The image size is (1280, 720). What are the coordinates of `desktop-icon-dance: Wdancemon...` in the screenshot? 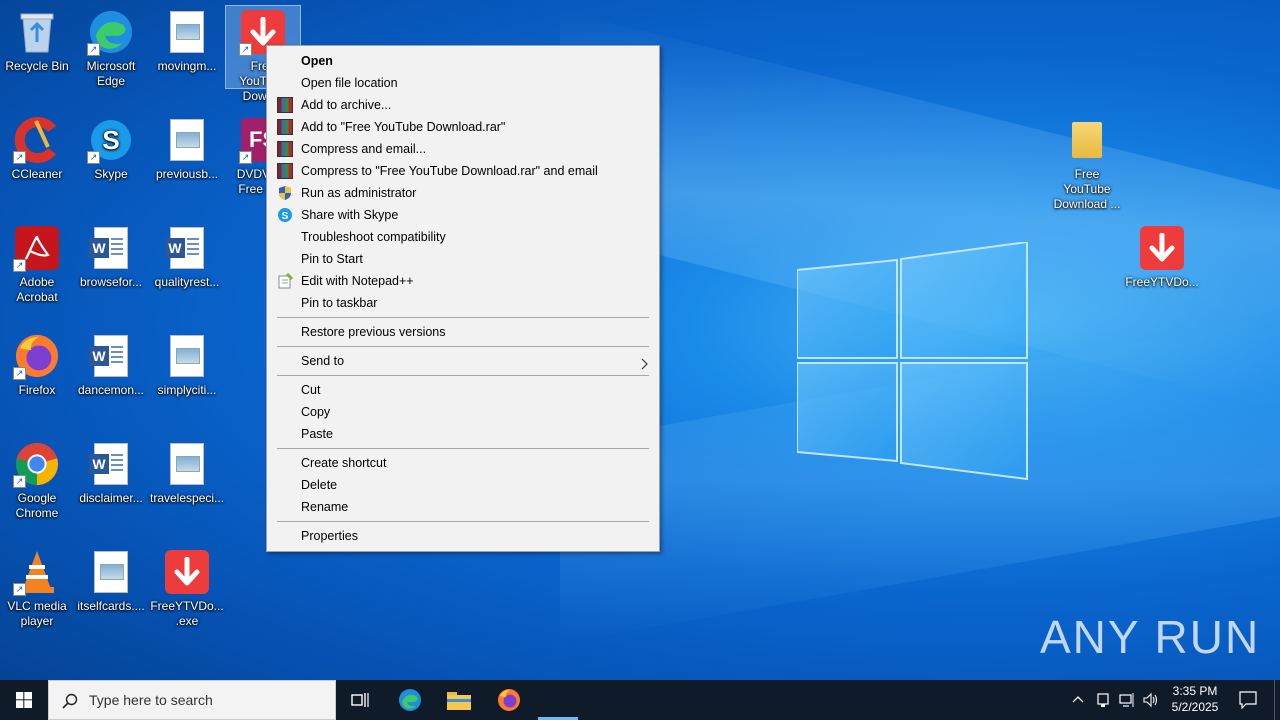 It's located at (111, 364).